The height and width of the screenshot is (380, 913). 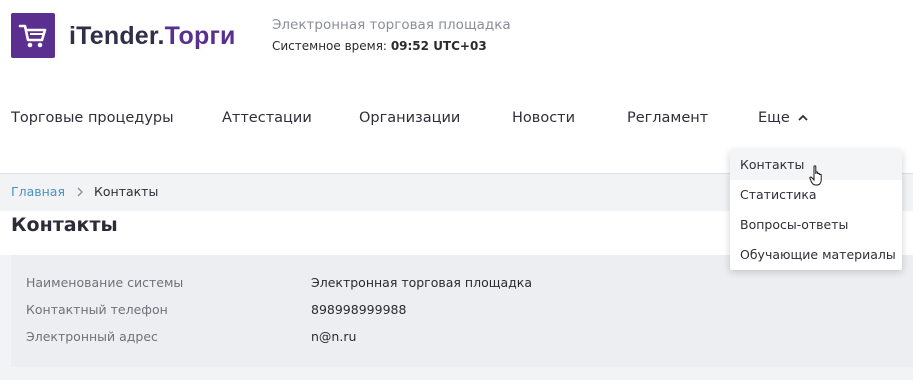 I want to click on brand-name: iTender.Торги, so click(x=152, y=36).